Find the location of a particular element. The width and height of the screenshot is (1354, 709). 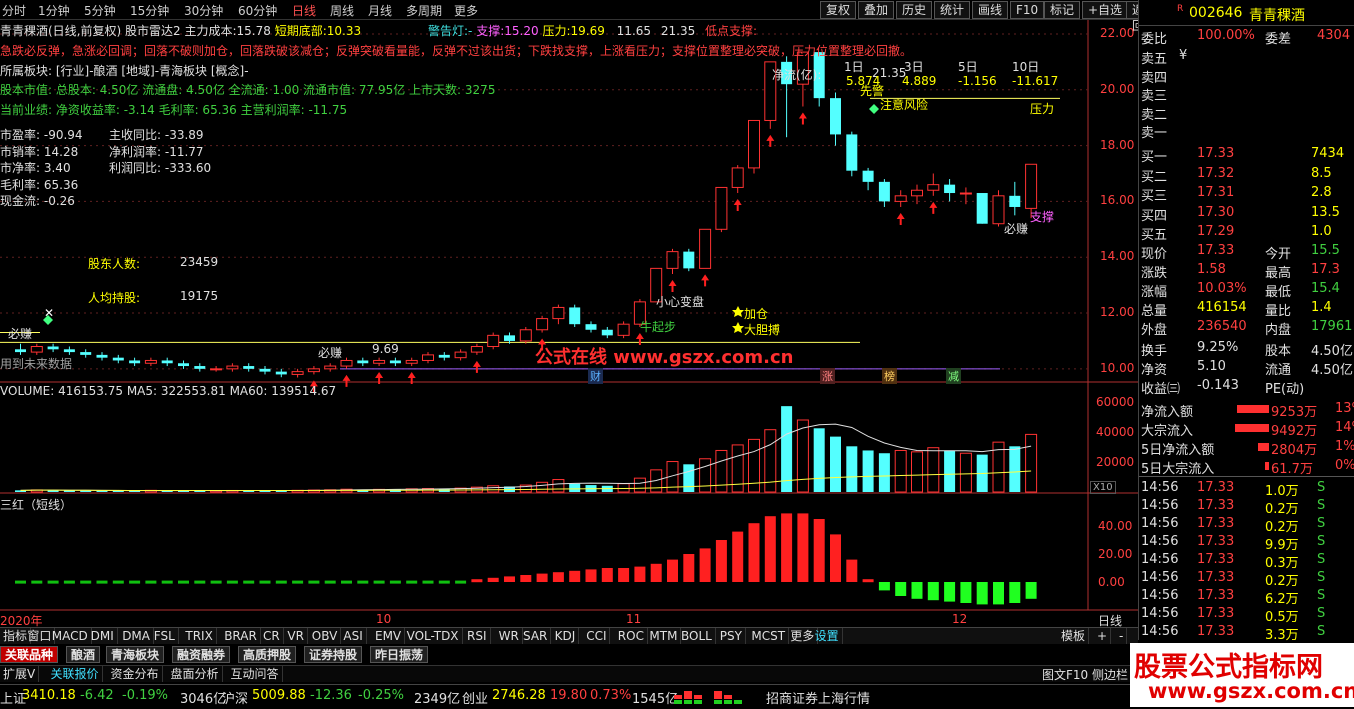

event-bang: 榜 is located at coordinates (889, 376).